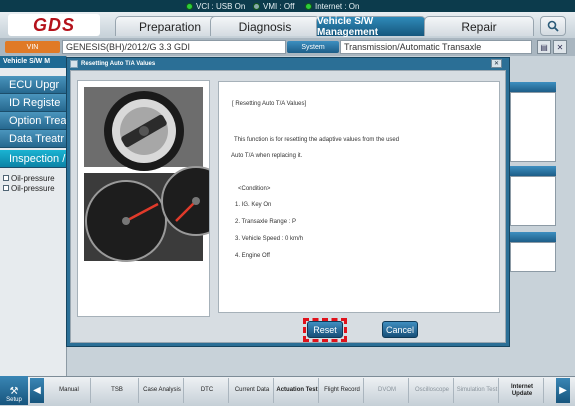 The width and height of the screenshot is (575, 406). I want to click on close-vehicle-button: ✕, so click(560, 47).